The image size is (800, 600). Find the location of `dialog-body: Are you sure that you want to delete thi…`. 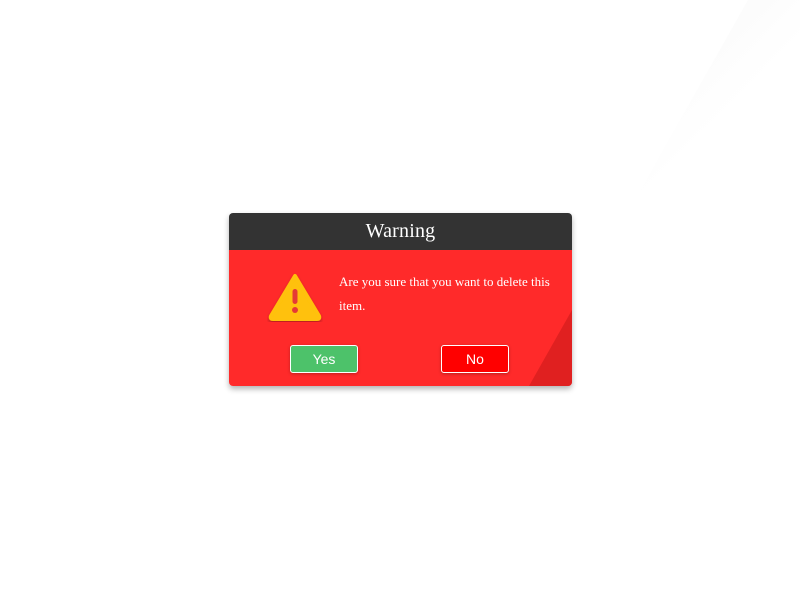

dialog-body: Are you sure that you want to delete thi… is located at coordinates (400, 318).